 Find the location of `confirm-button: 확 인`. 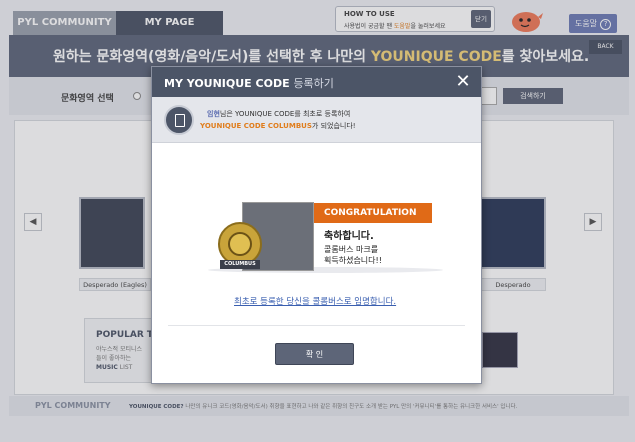

confirm-button: 확 인 is located at coordinates (314, 354).